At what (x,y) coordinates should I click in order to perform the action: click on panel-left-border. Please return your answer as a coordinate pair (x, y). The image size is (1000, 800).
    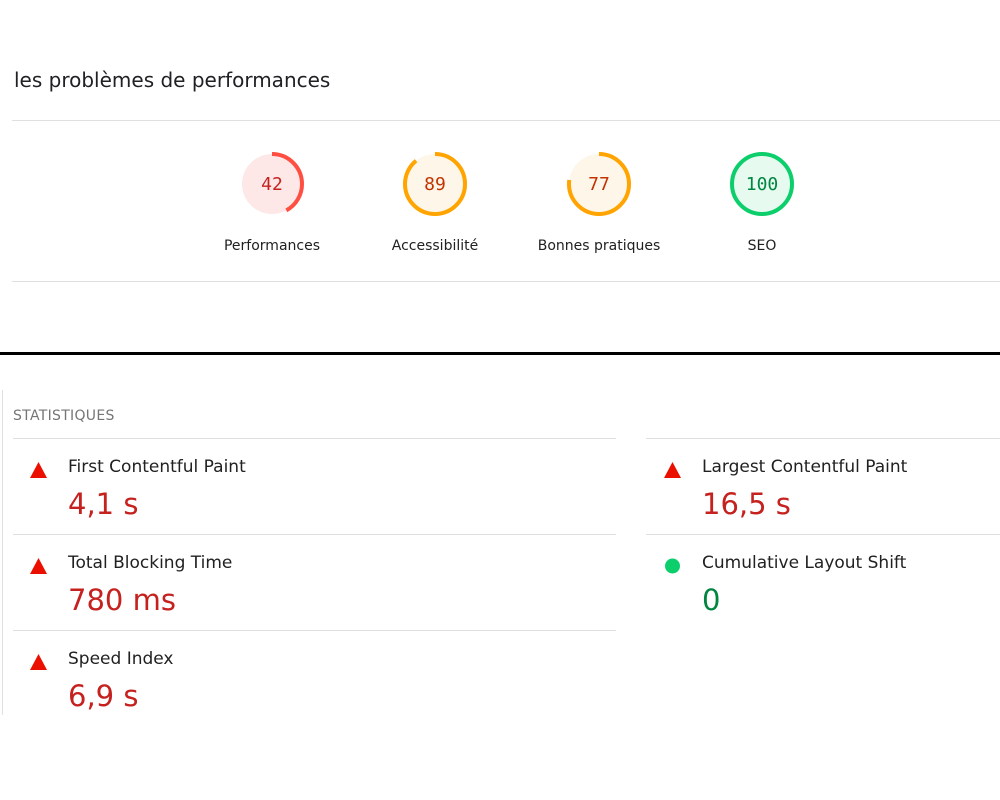
    Looking at the image, I should click on (2, 552).